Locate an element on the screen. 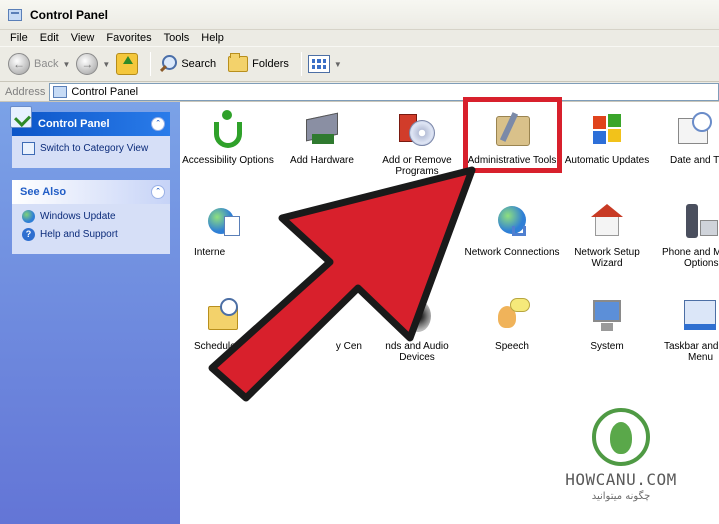  phone-modem-options-item: Phone and M Options is located at coordinates (686, 235).